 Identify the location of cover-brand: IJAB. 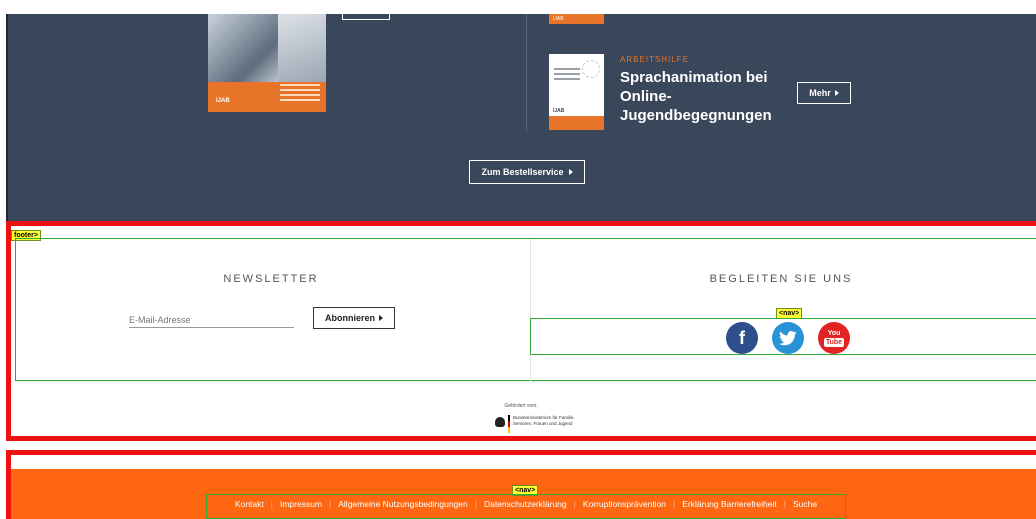
(223, 101).